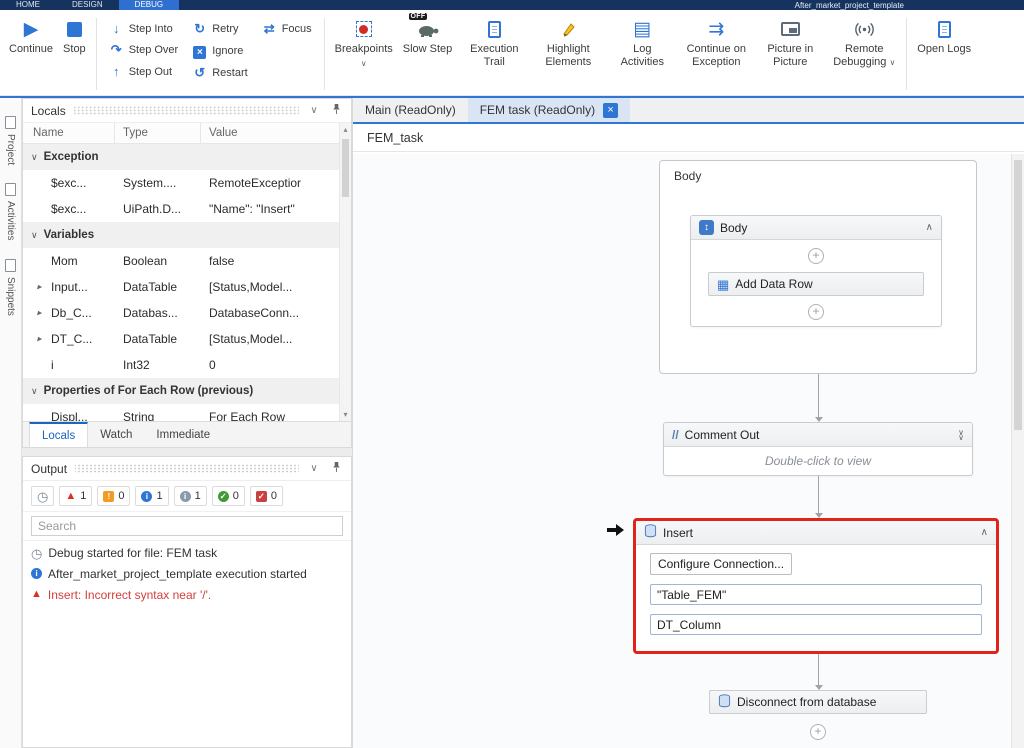 This screenshot has width=1024, height=748. What do you see at coordinates (181, 365) in the screenshot?
I see `table-row: i Int32 0` at bounding box center [181, 365].